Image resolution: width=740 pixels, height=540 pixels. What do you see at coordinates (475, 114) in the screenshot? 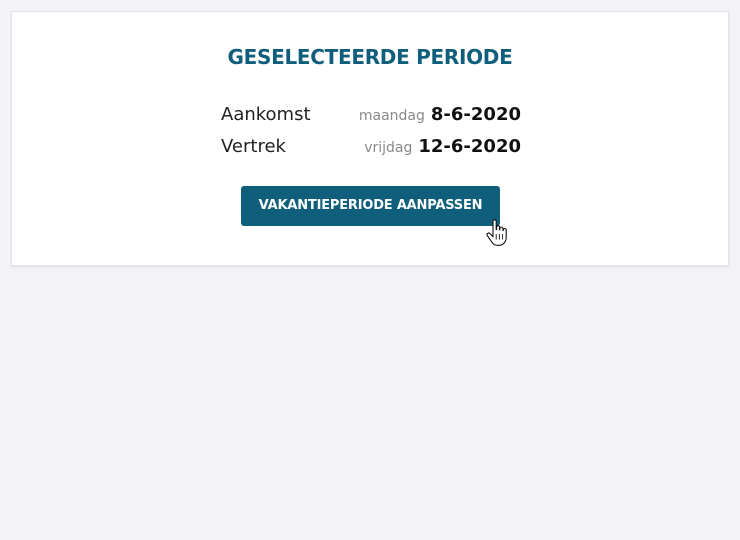
I see `arrival-date: 8-6-2020` at bounding box center [475, 114].